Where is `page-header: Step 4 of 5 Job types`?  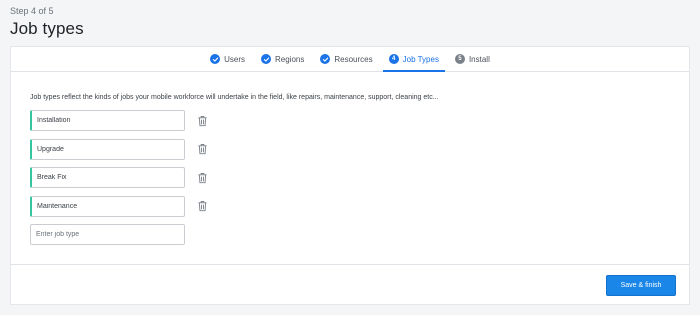 page-header: Step 4 of 5 Job types is located at coordinates (47, 22).